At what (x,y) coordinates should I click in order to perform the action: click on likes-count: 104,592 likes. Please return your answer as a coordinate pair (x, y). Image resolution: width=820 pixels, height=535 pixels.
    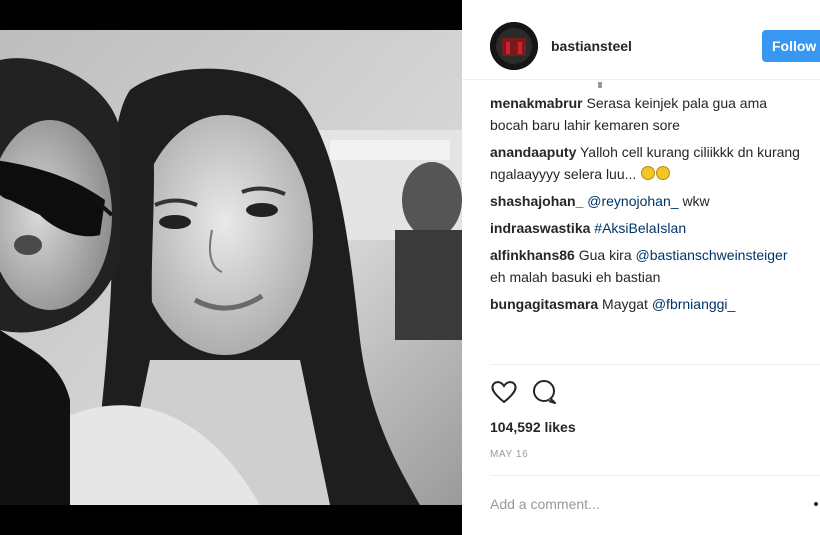
    Looking at the image, I should click on (533, 427).